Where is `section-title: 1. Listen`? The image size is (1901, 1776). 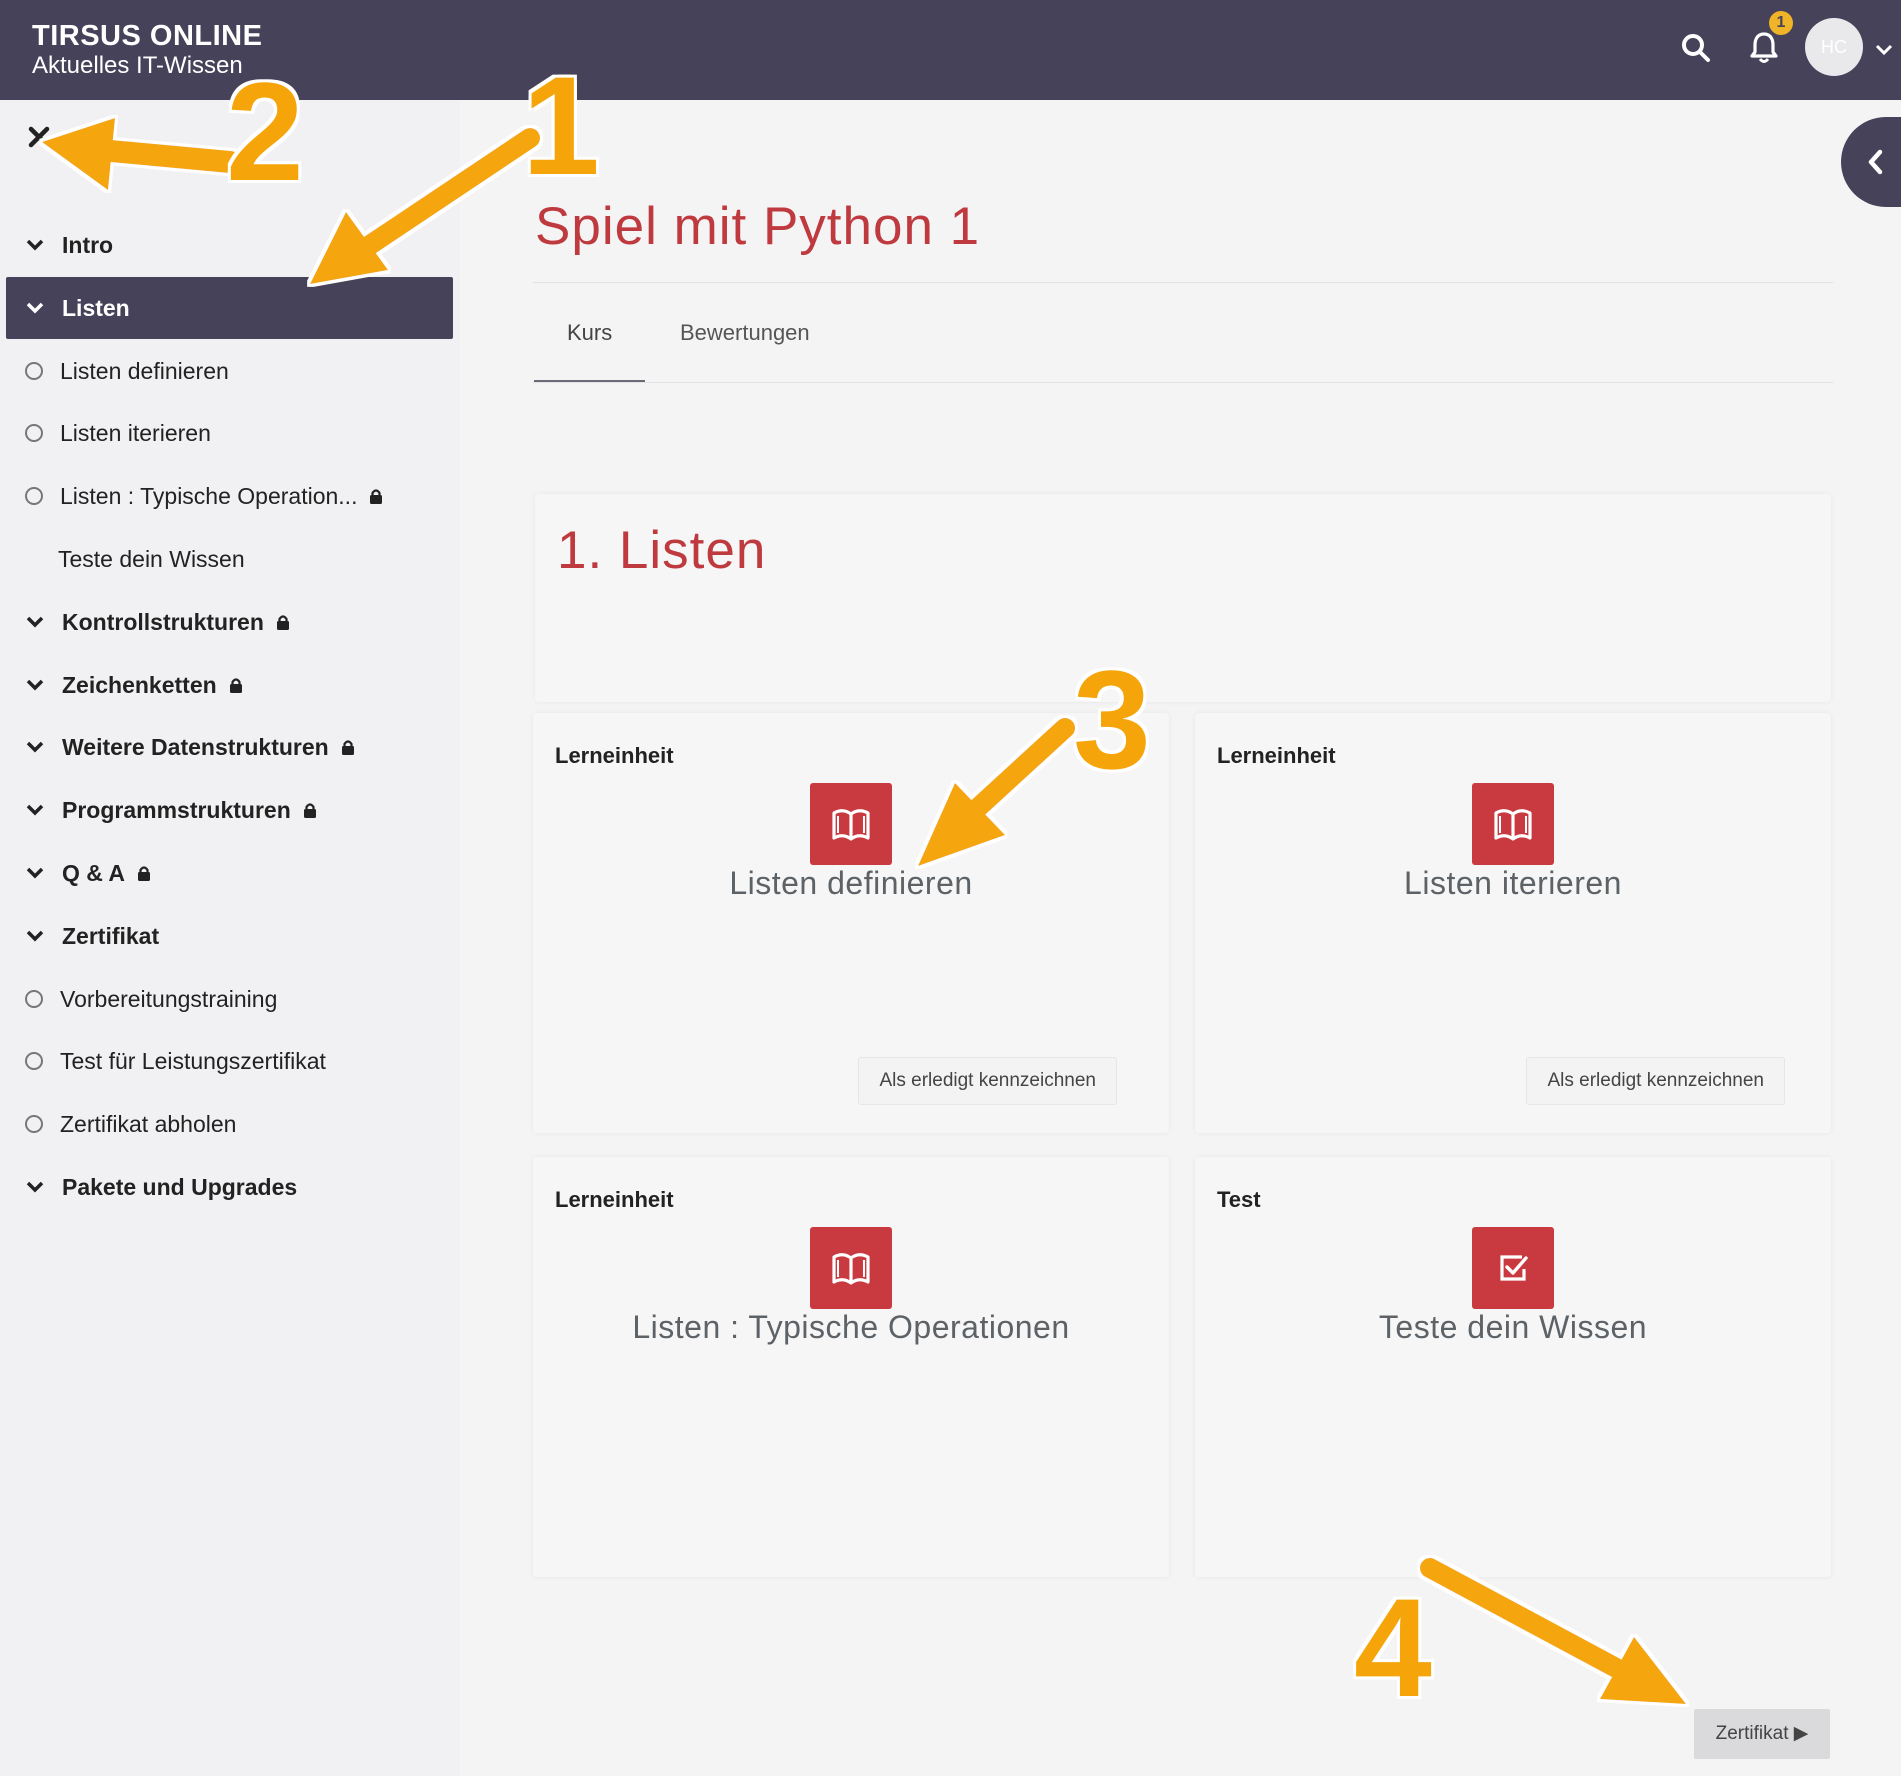
section-title: 1. Listen is located at coordinates (662, 550).